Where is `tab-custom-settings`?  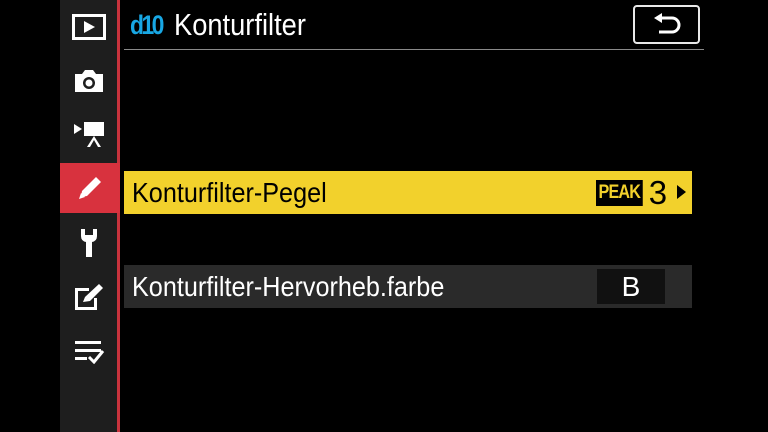 tab-custom-settings is located at coordinates (90, 188).